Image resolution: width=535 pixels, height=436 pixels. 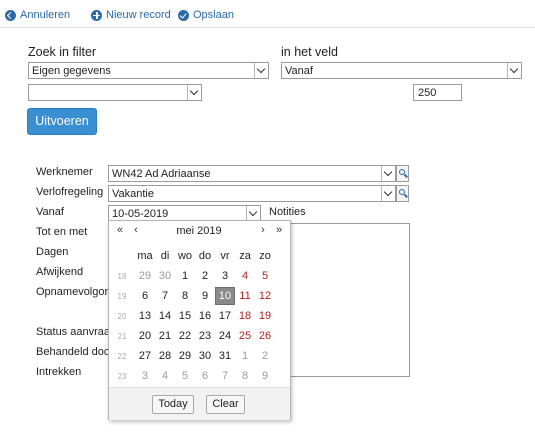 What do you see at coordinates (62, 52) in the screenshot?
I see `search-filter-label: Zoek in filter` at bounding box center [62, 52].